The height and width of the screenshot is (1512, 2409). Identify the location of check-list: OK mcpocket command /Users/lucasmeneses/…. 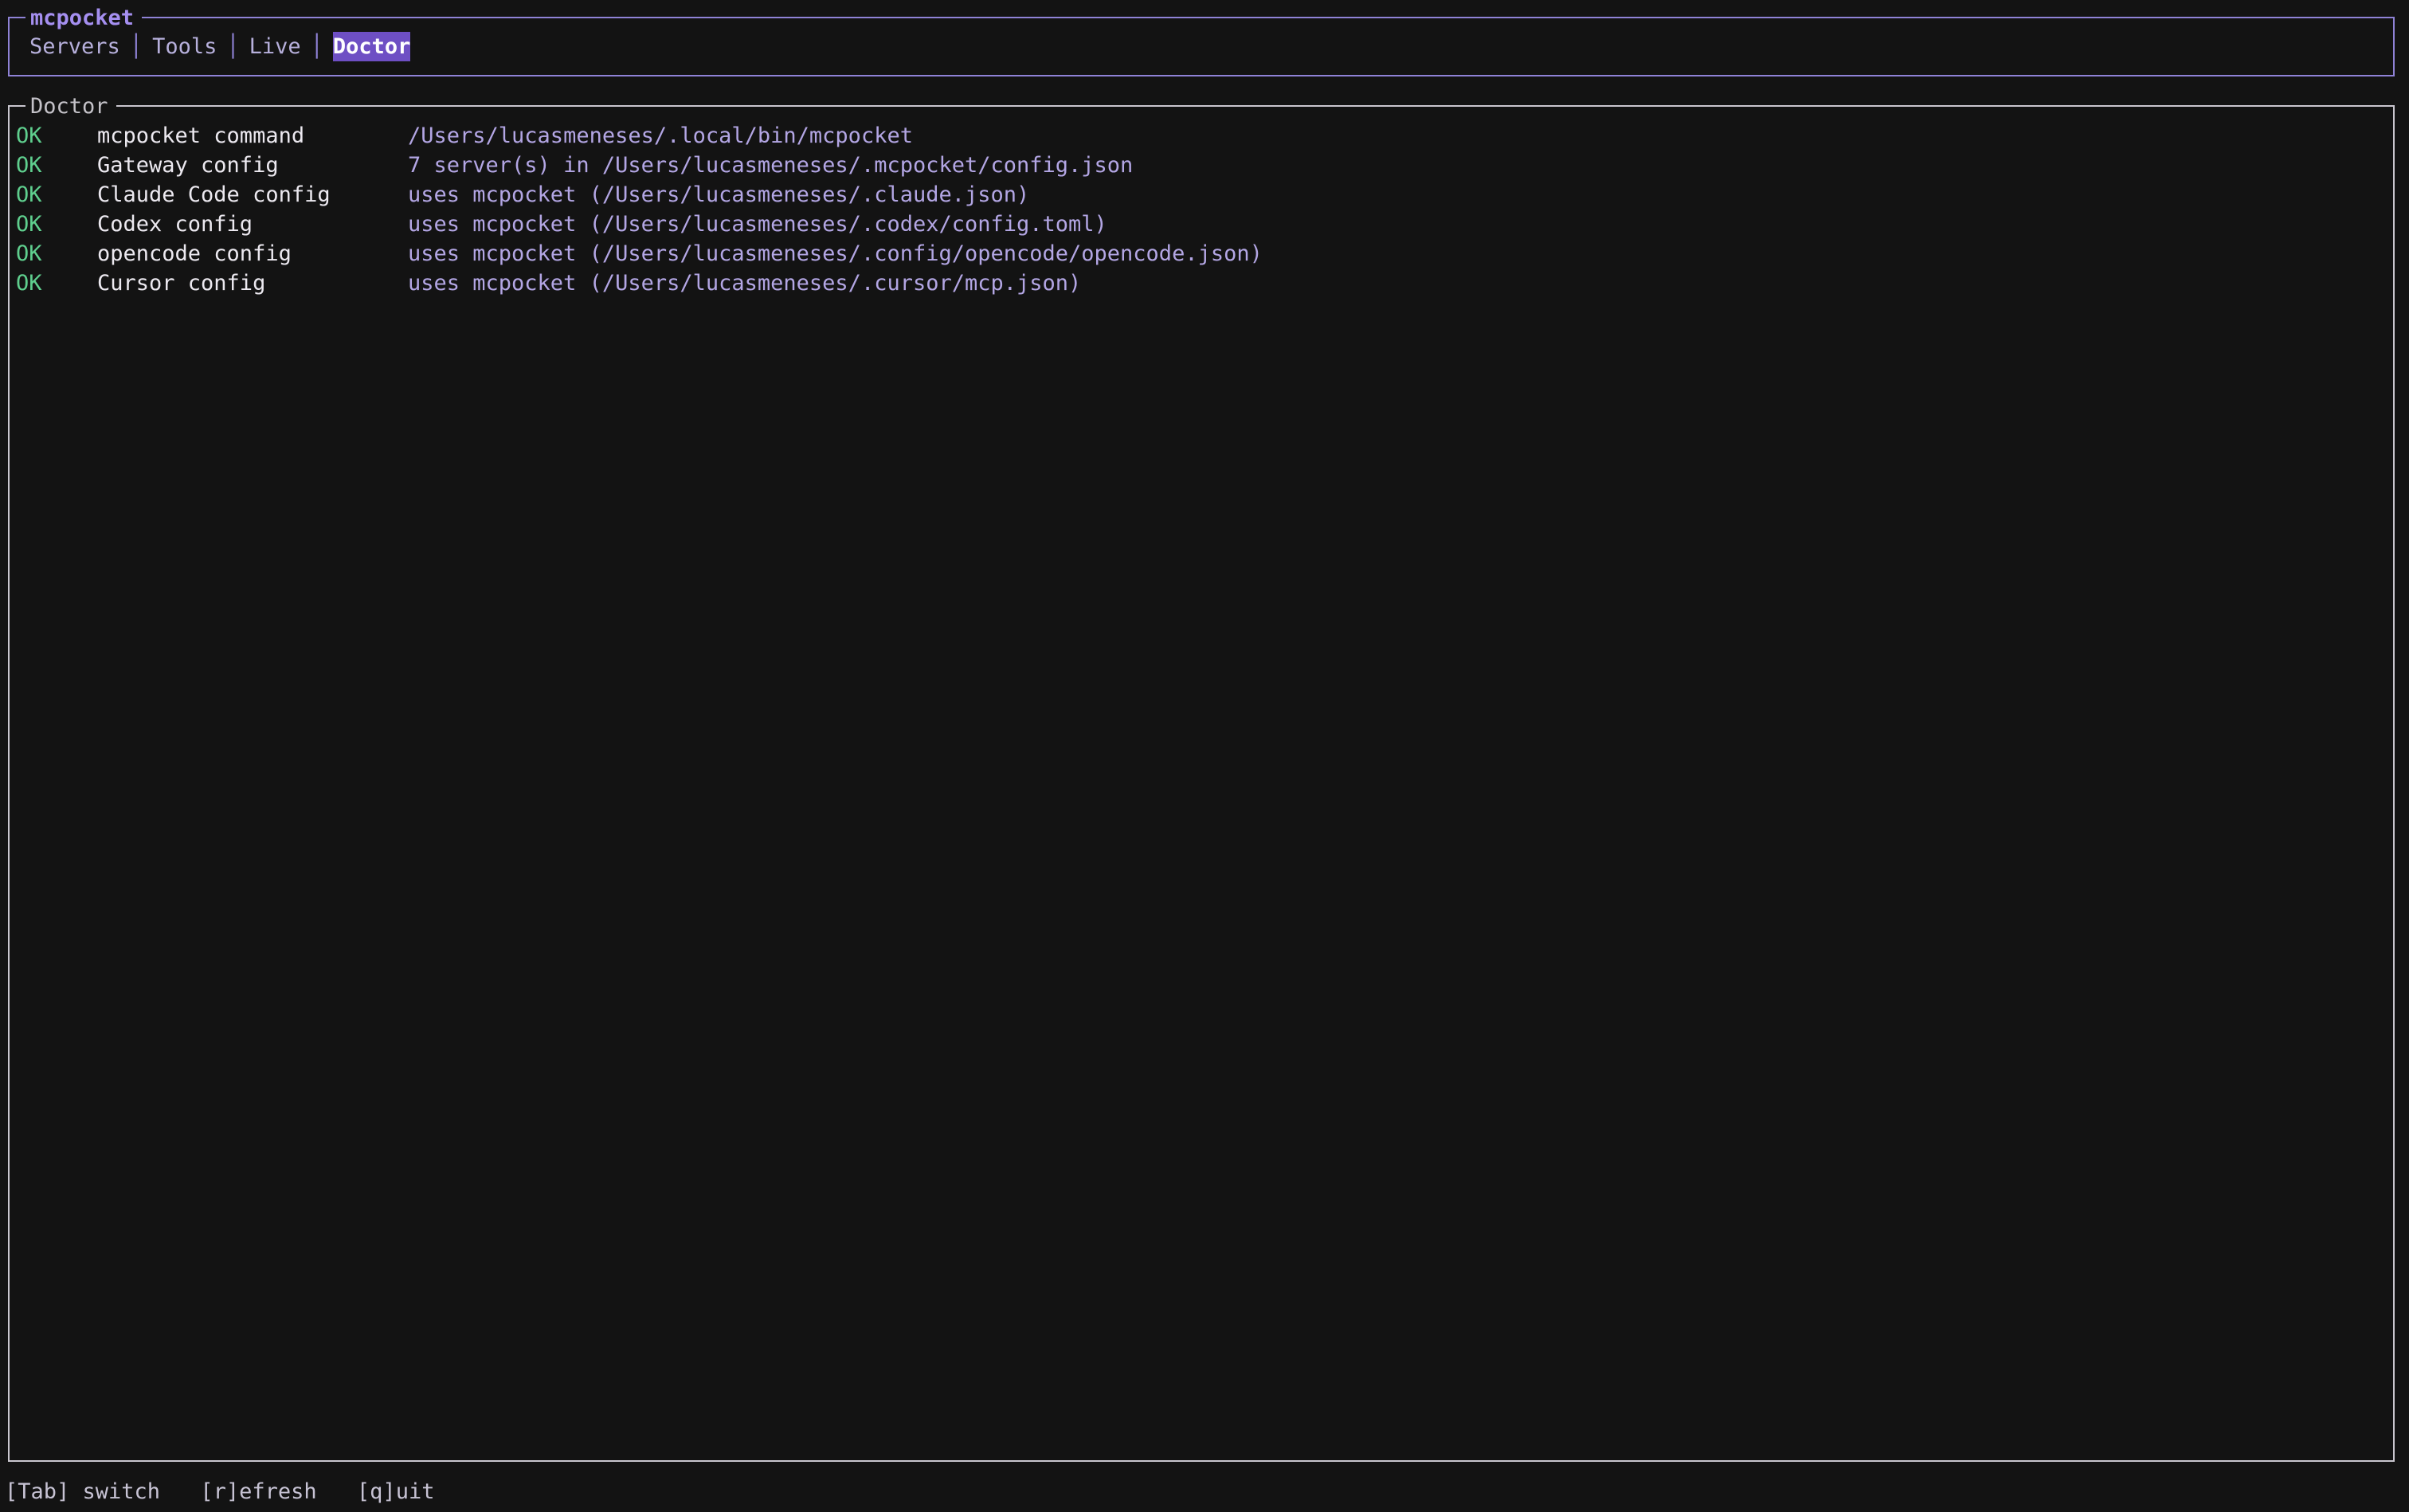
(639, 210).